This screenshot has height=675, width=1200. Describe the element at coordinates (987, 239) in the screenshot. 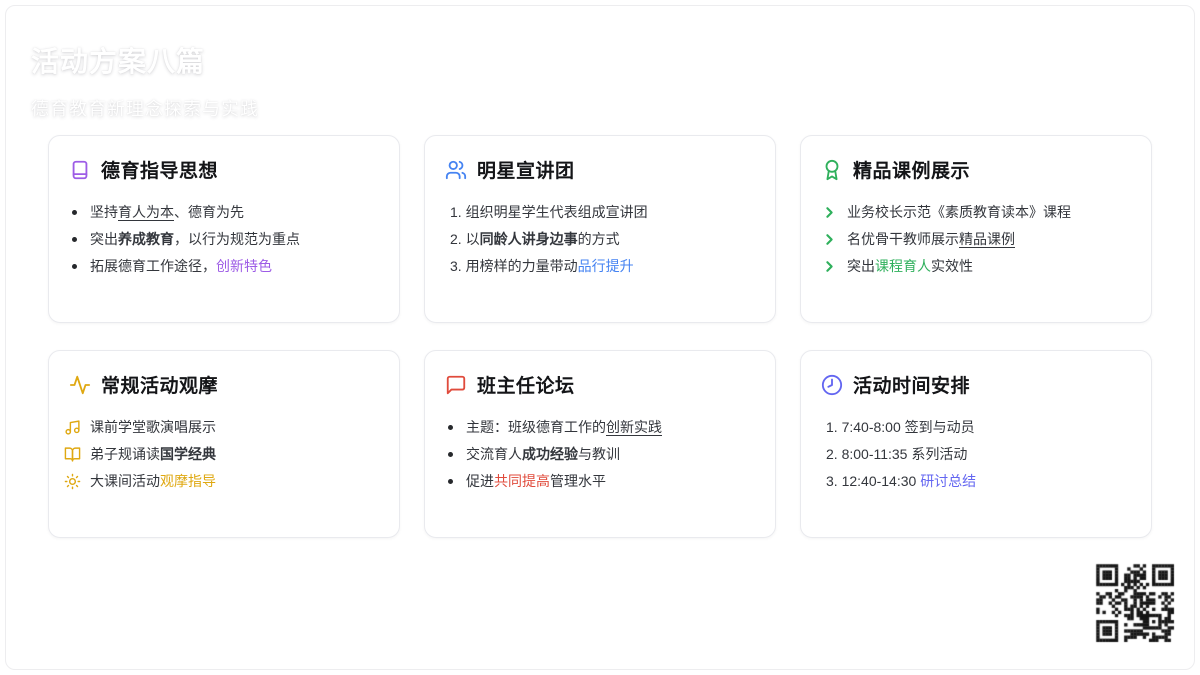

I see `text-segment: 精品课例` at that location.